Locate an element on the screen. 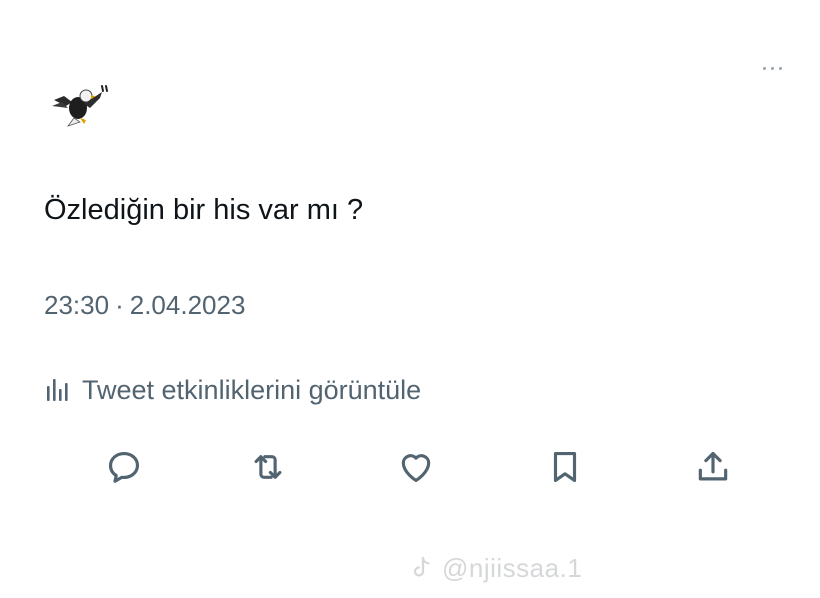 The width and height of the screenshot is (820, 598). tweet-action-bar is located at coordinates (410, 467).